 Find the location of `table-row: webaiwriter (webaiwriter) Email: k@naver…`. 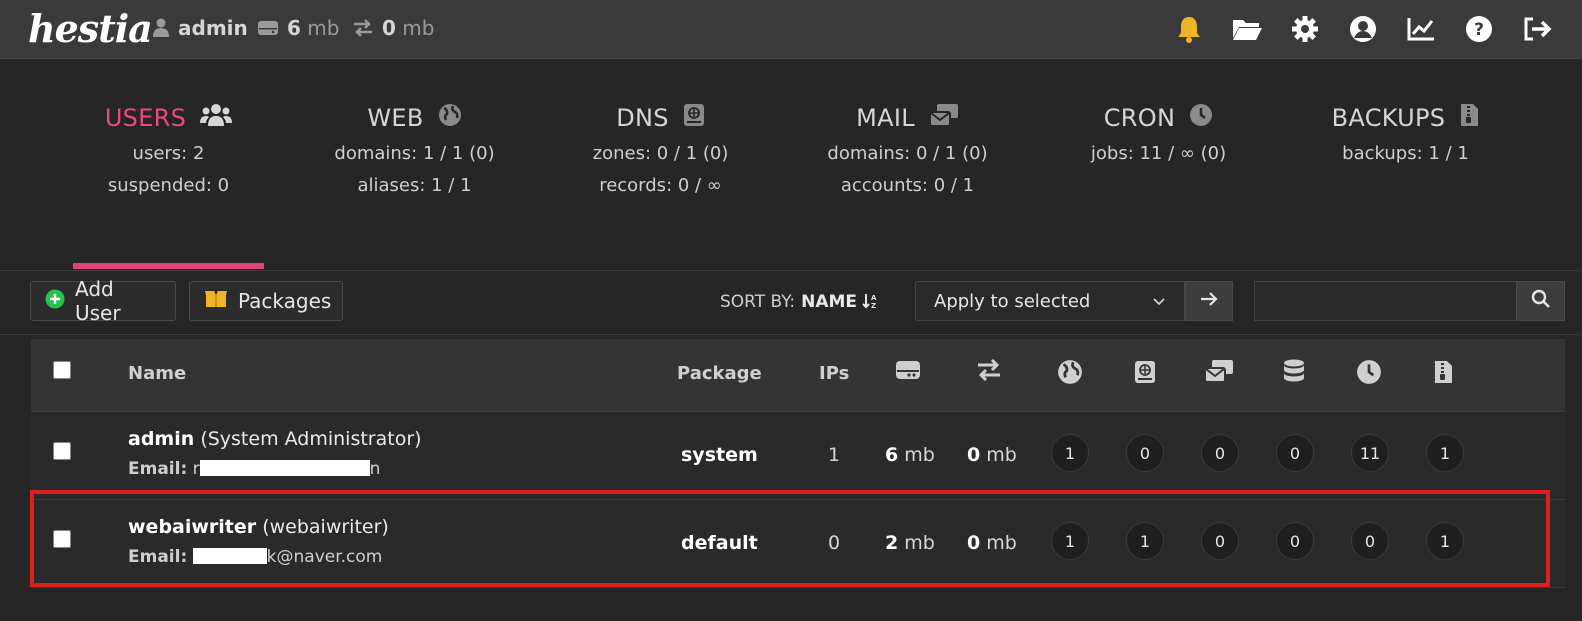

table-row: webaiwriter (webaiwriter) Email: k@naver… is located at coordinates (798, 544).